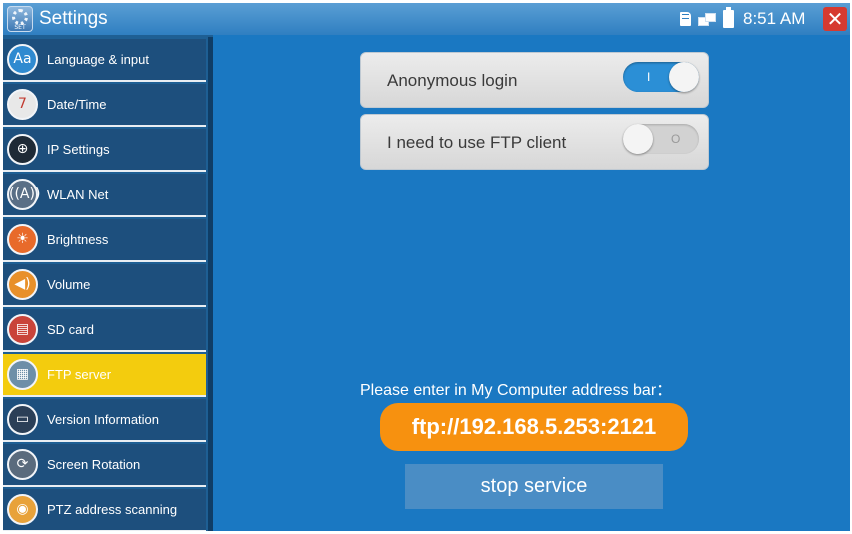 The height and width of the screenshot is (534, 852). I want to click on network-icon, so click(707, 19).